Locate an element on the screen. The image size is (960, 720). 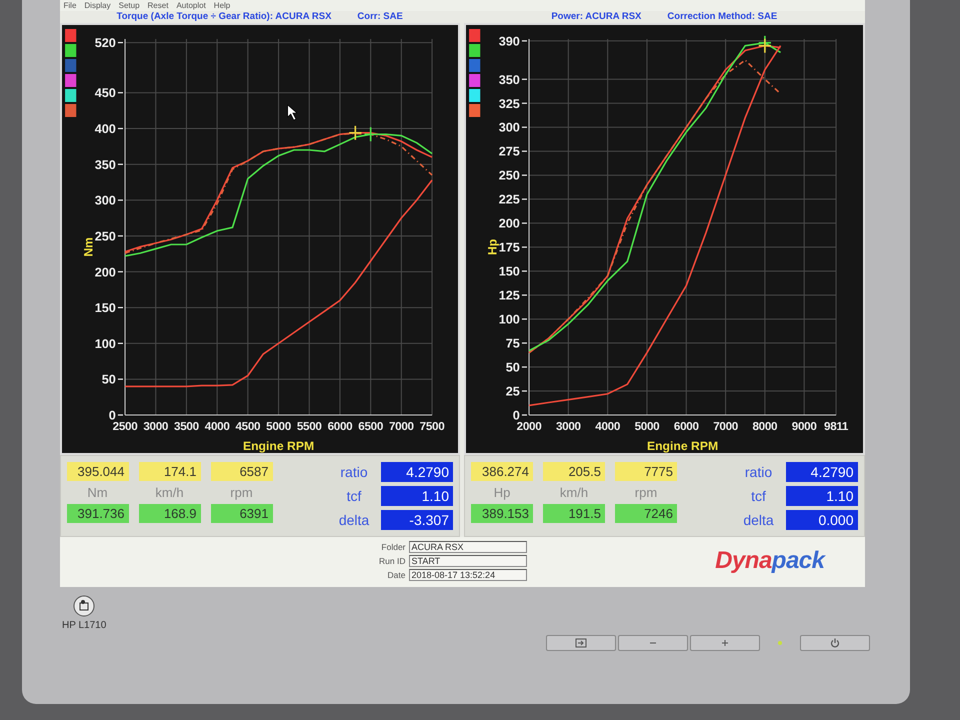
tick-label: 520 is located at coordinates (105, 43).